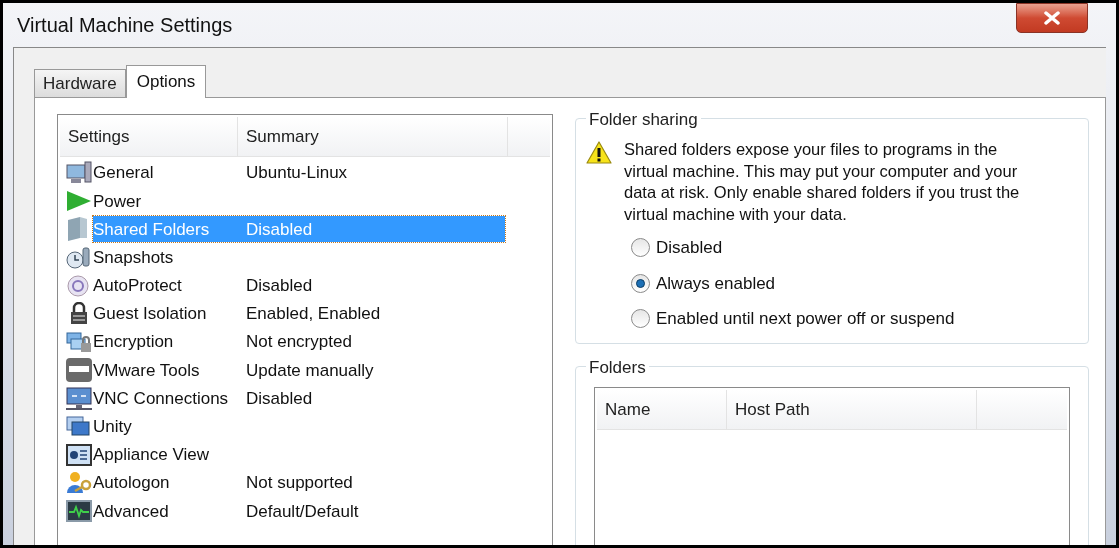 This screenshot has height=548, width=1119. I want to click on close-icon, so click(1052, 18).